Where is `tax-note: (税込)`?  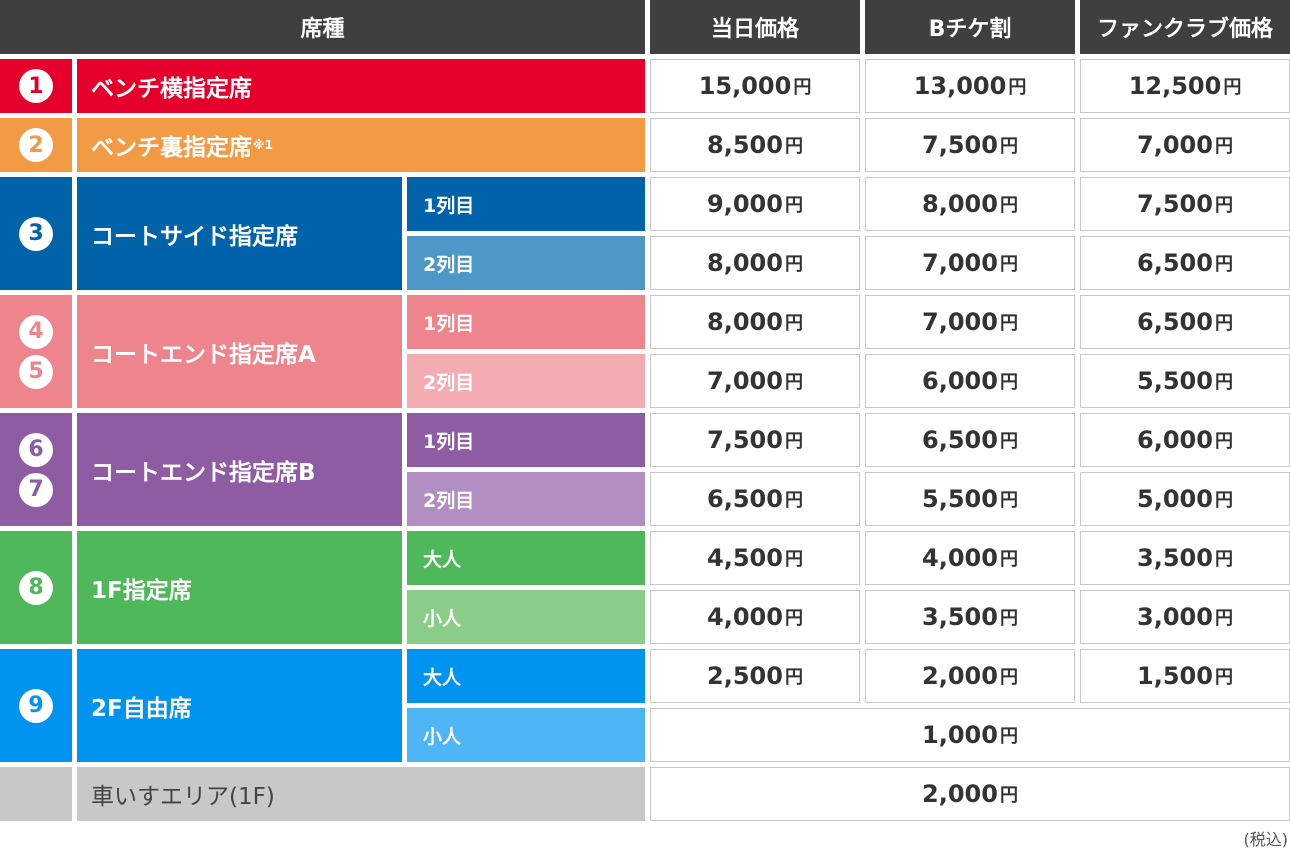
tax-note: (税込) is located at coordinates (1266, 839).